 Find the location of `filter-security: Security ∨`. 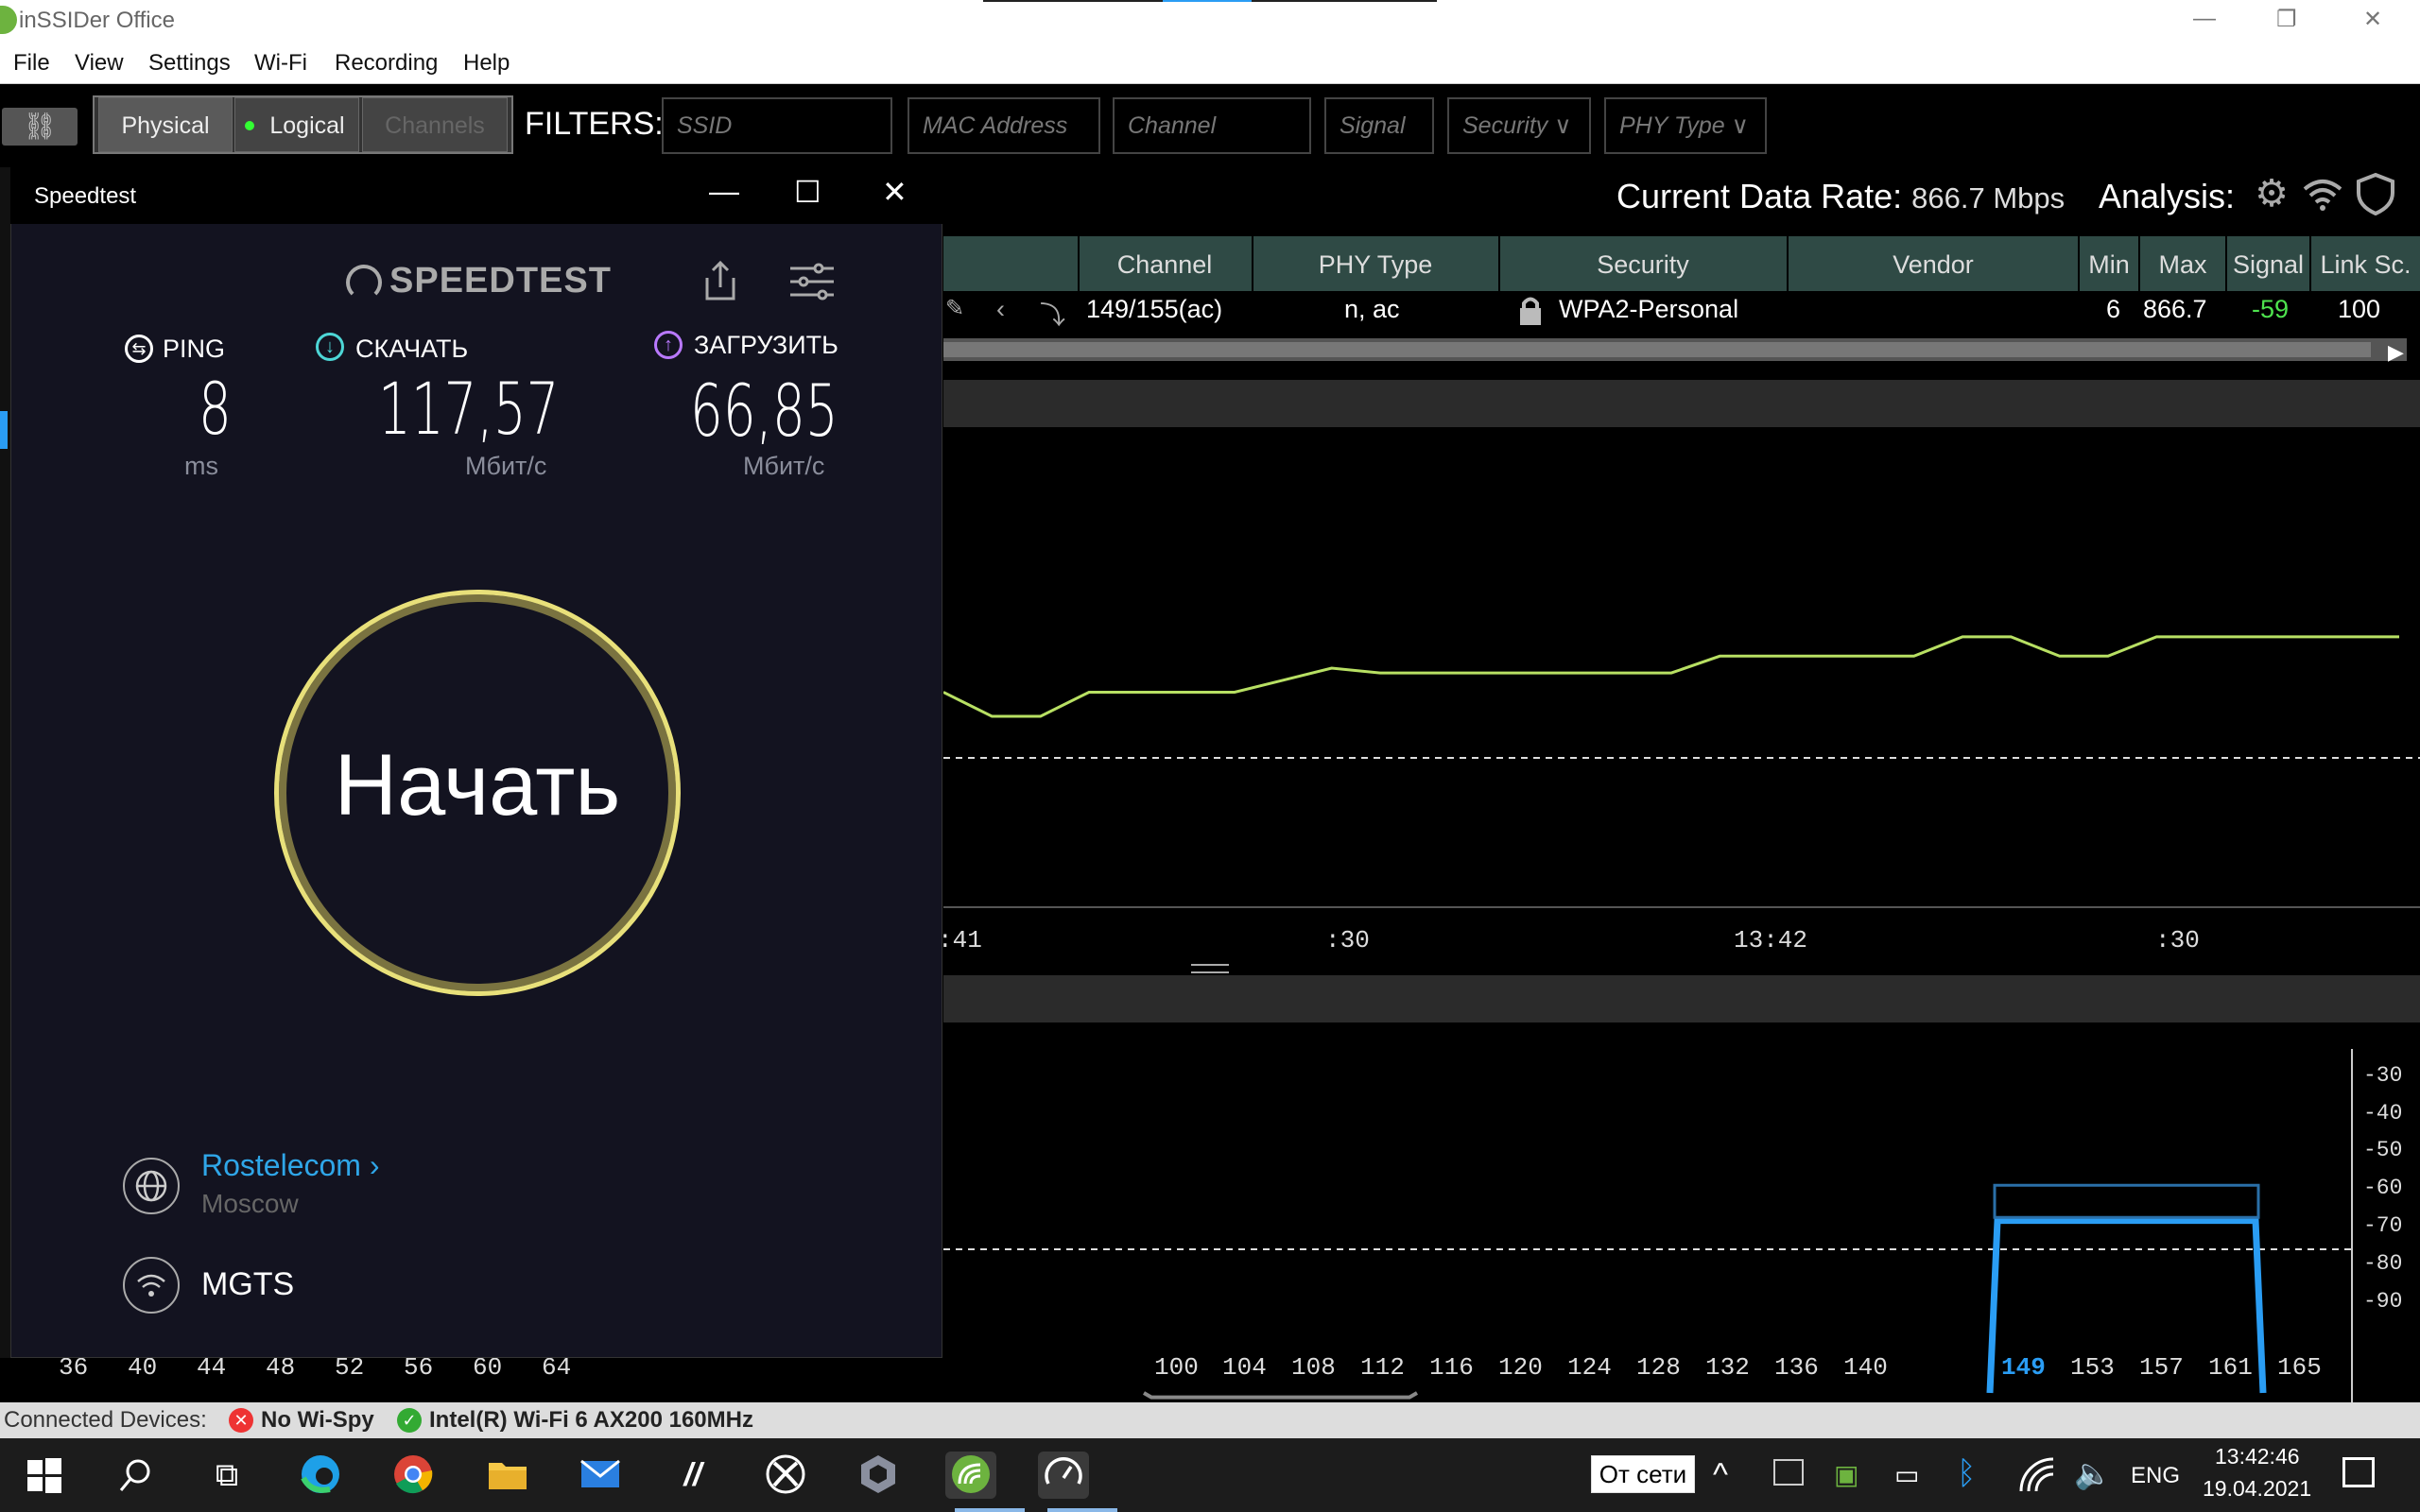

filter-security: Security ∨ is located at coordinates (1519, 125).